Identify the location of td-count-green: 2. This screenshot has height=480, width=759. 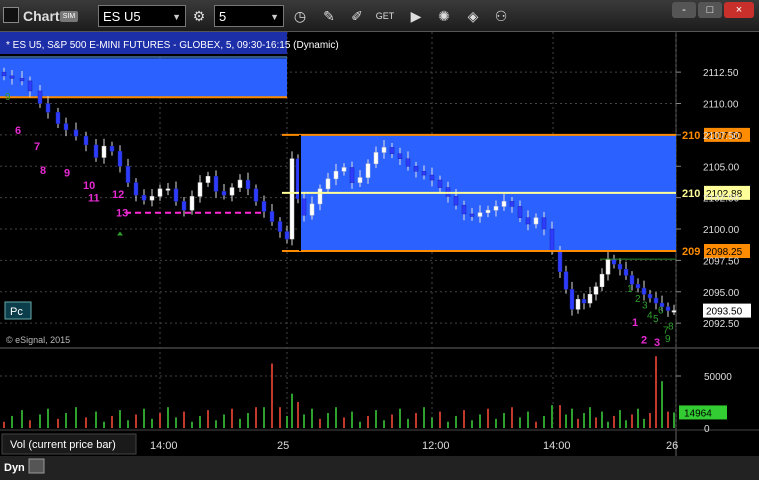
(638, 299).